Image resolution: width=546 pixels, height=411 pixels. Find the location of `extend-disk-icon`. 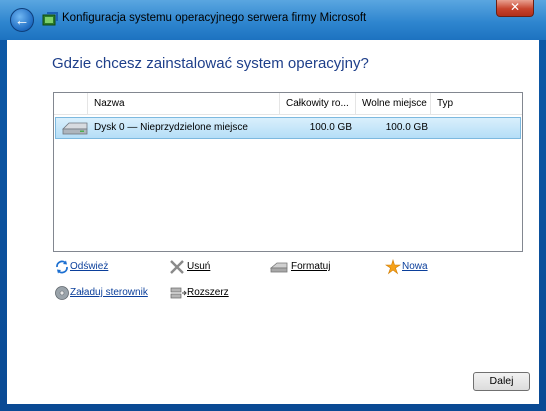

extend-disk-icon is located at coordinates (178, 293).